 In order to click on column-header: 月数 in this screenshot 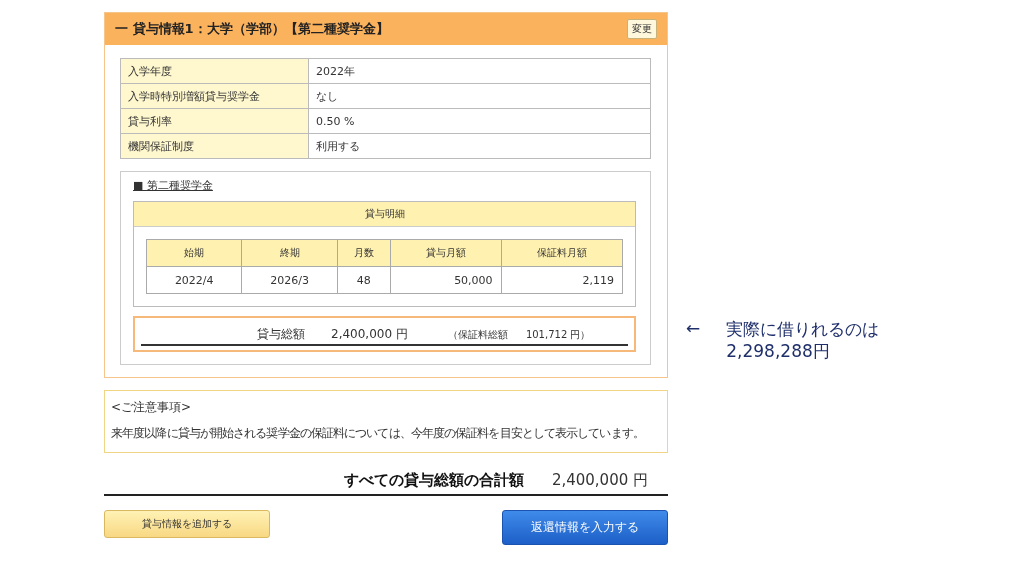, I will do `click(364, 253)`.